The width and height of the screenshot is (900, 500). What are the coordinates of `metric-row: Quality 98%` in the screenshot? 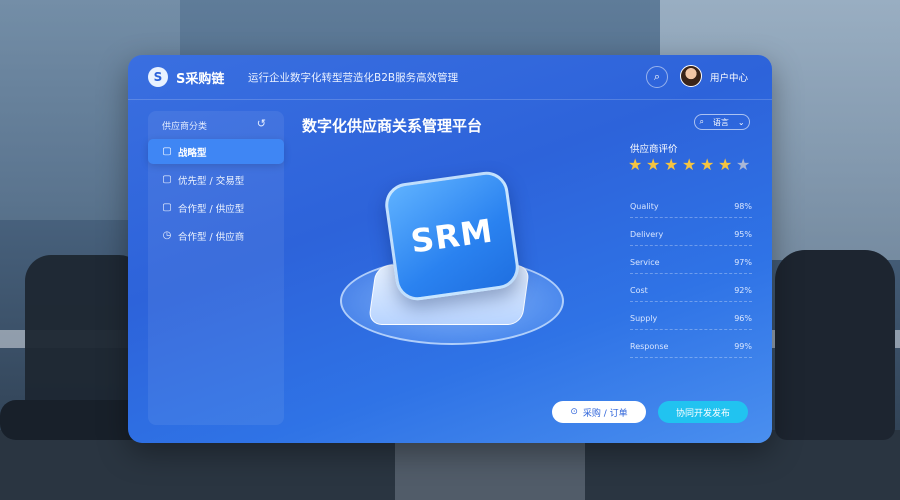 It's located at (691, 206).